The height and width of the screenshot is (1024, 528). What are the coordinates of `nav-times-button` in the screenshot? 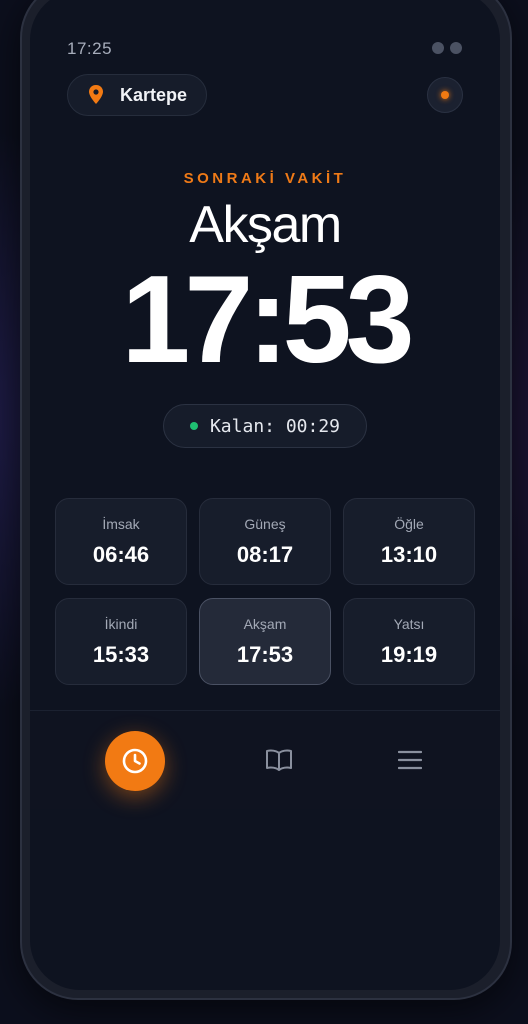 It's located at (135, 761).